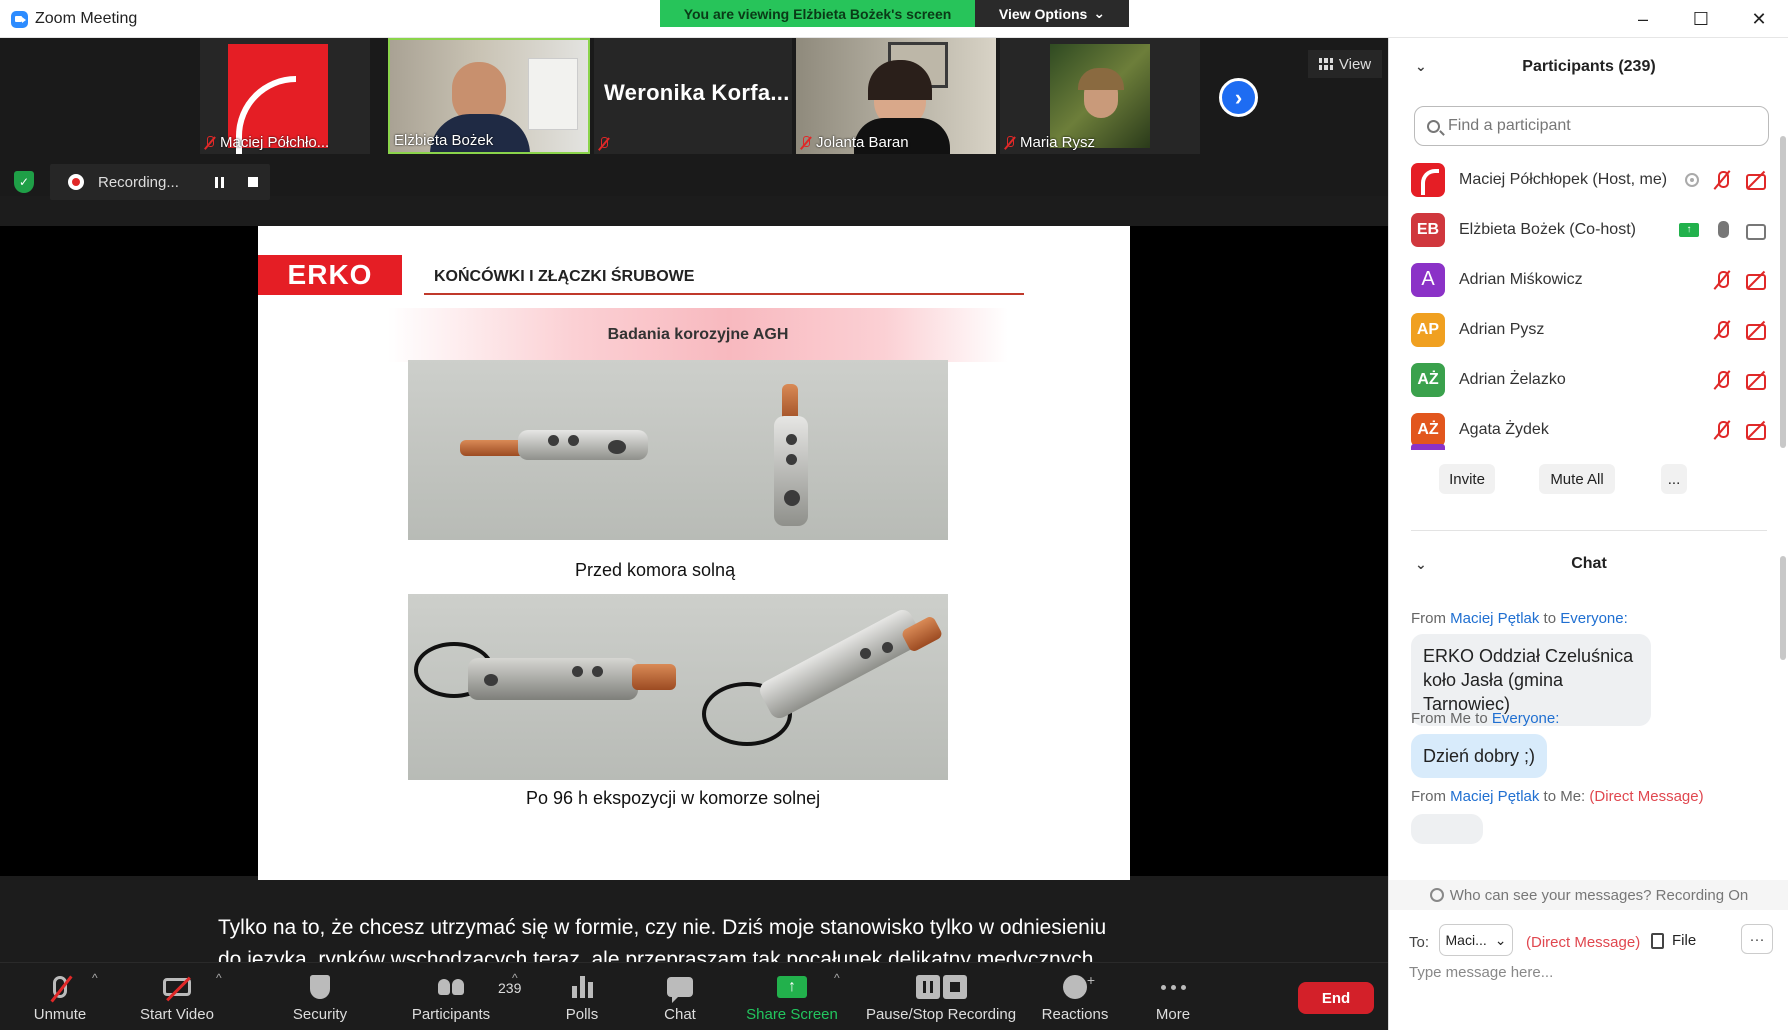 The height and width of the screenshot is (1030, 1788). What do you see at coordinates (680, 996) in the screenshot?
I see `chat-button: Chat` at bounding box center [680, 996].